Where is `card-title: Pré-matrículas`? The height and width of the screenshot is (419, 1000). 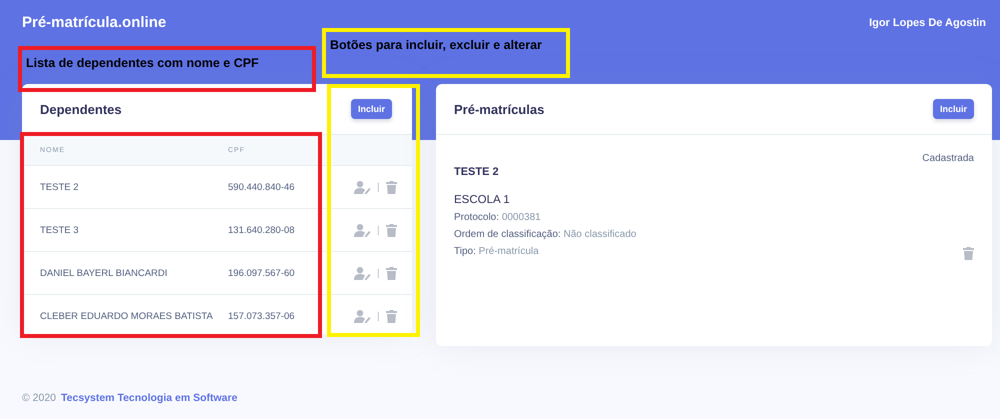 card-title: Pré-matrículas is located at coordinates (499, 109).